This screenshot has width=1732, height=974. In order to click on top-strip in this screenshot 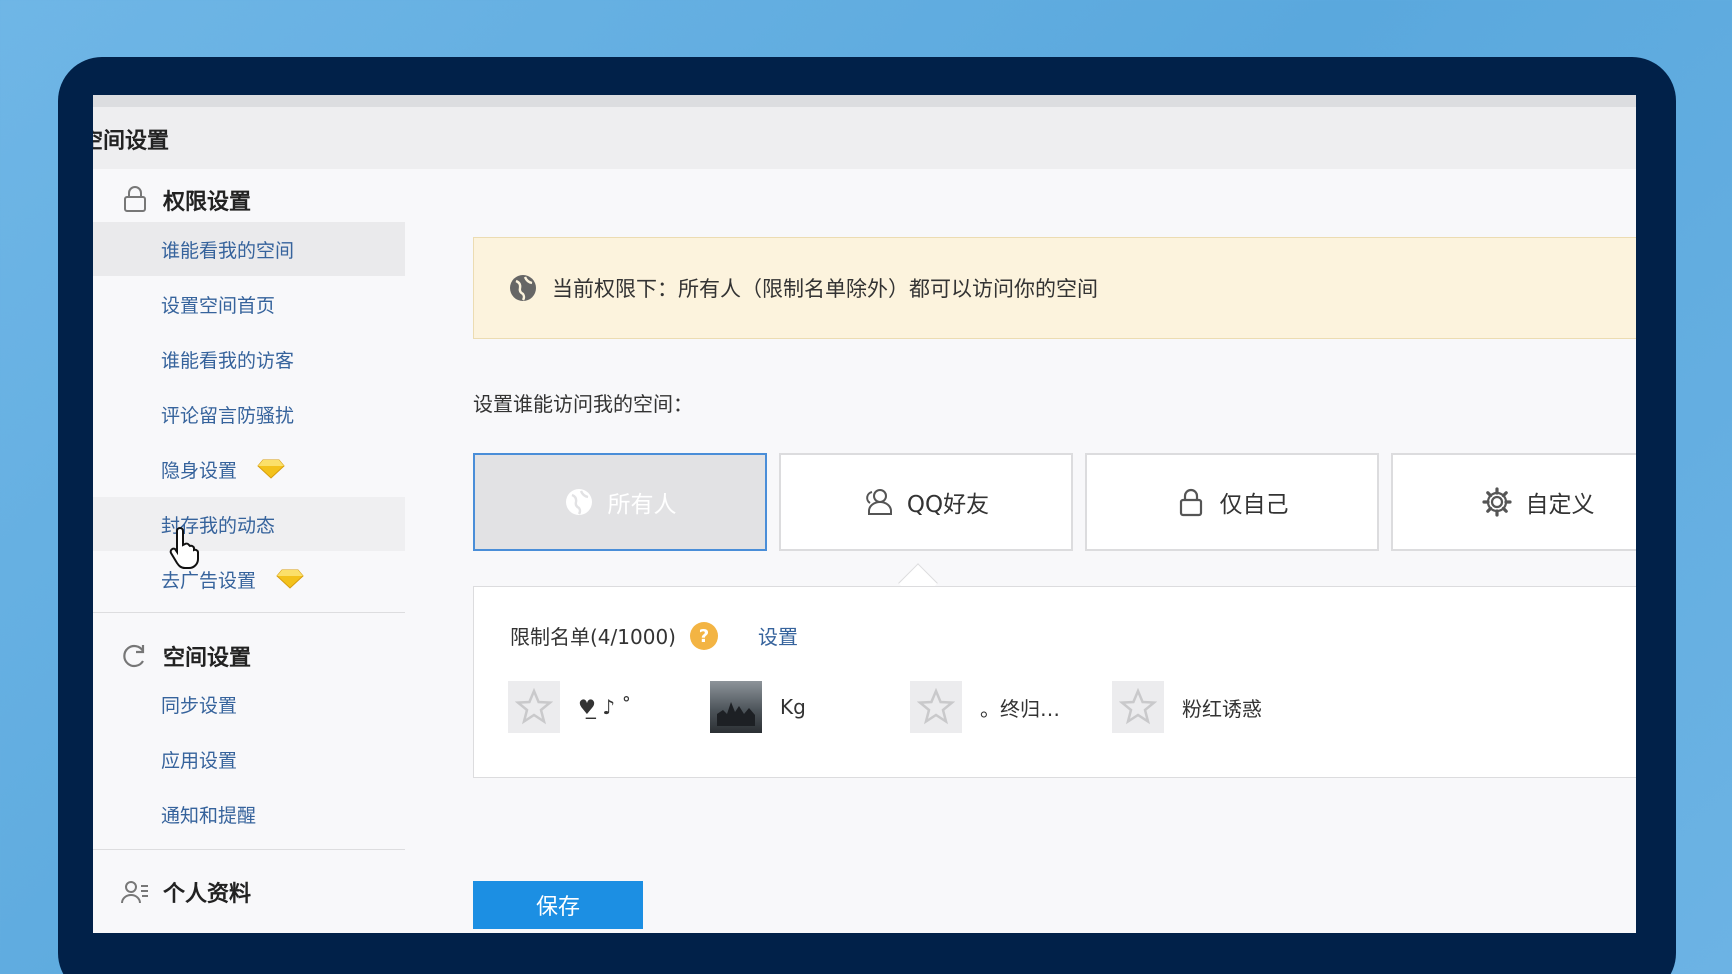, I will do `click(864, 101)`.